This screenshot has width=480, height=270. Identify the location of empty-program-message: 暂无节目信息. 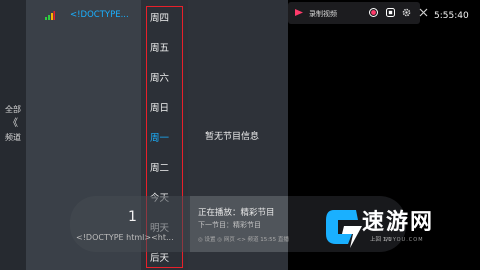
(232, 137).